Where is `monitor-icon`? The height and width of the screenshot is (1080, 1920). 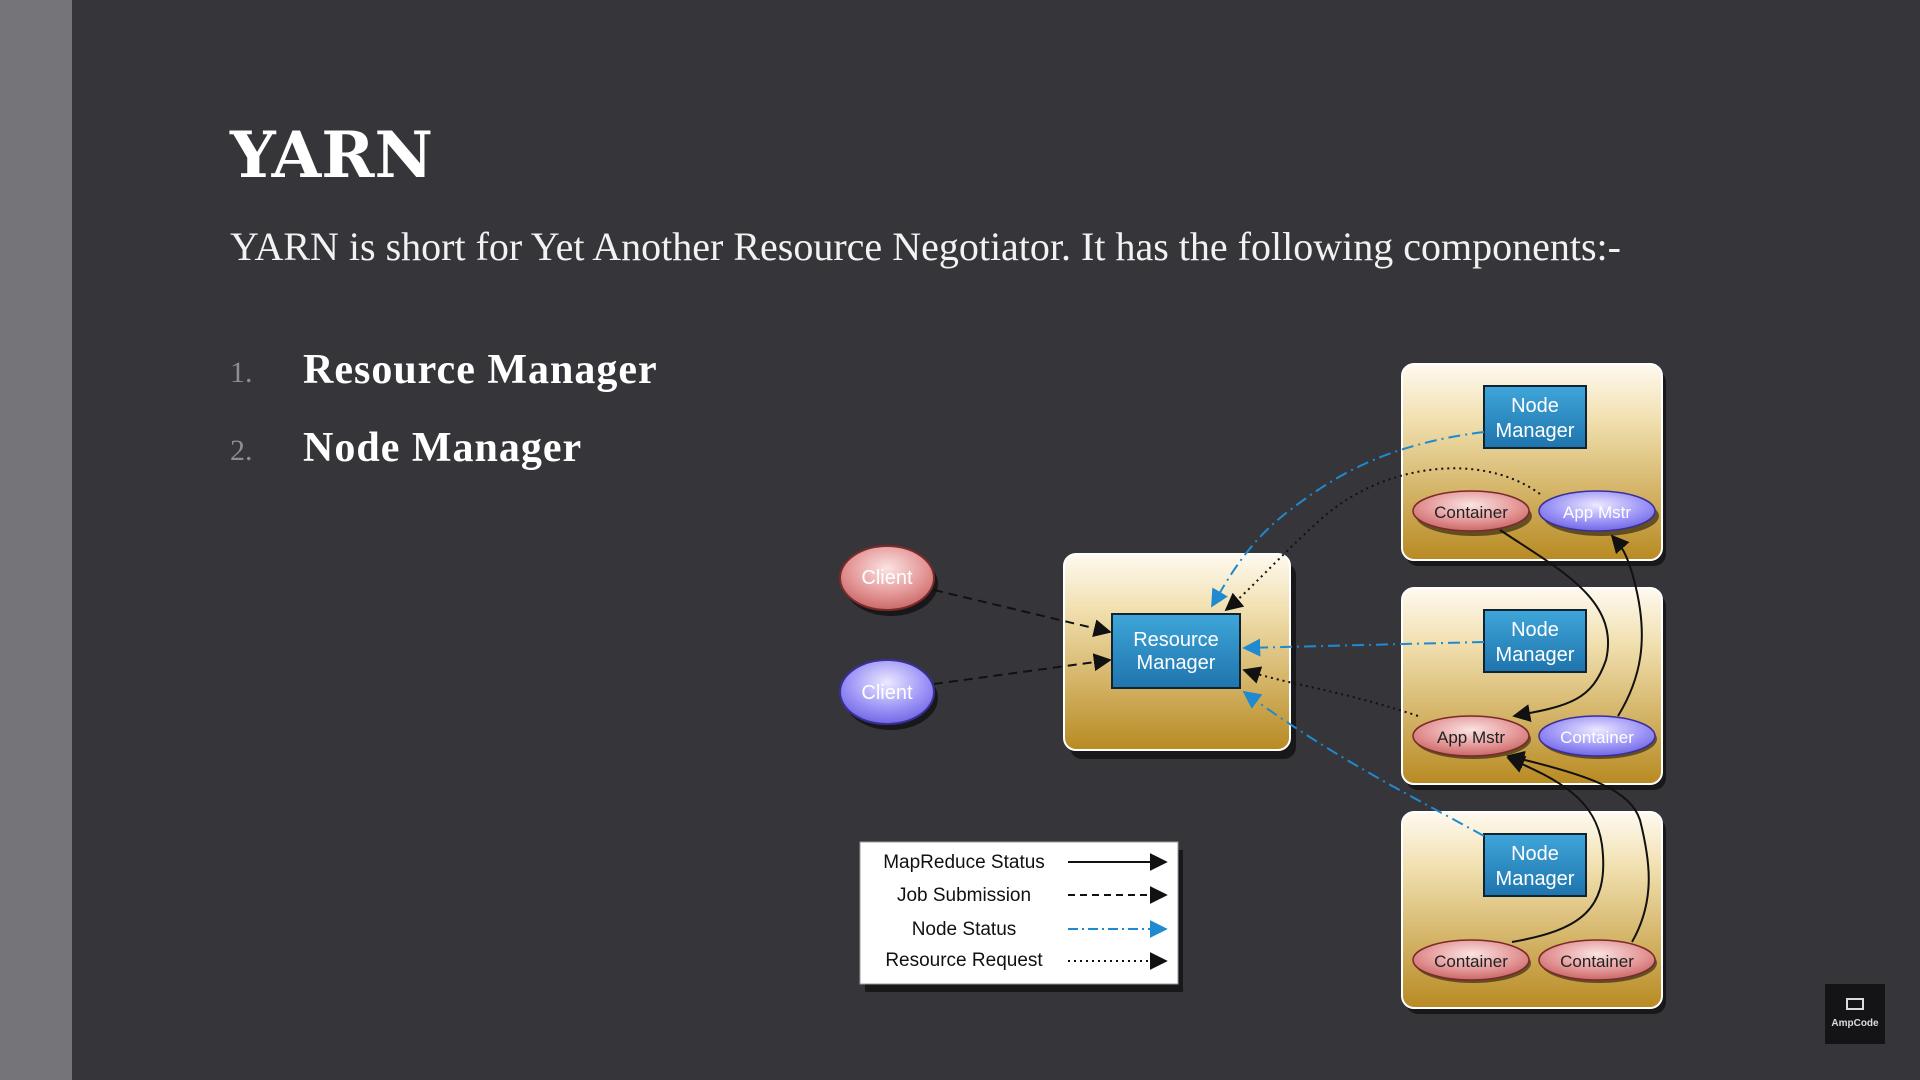
monitor-icon is located at coordinates (1855, 1004).